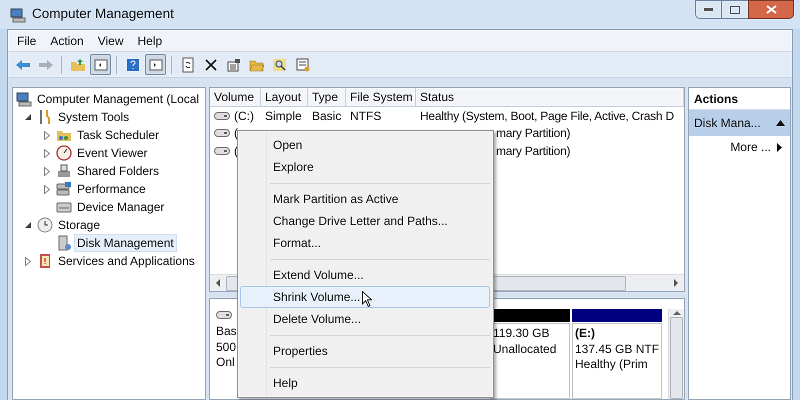 The width and height of the screenshot is (800, 400). What do you see at coordinates (235, 97) in the screenshot?
I see `column-header: Volume` at bounding box center [235, 97].